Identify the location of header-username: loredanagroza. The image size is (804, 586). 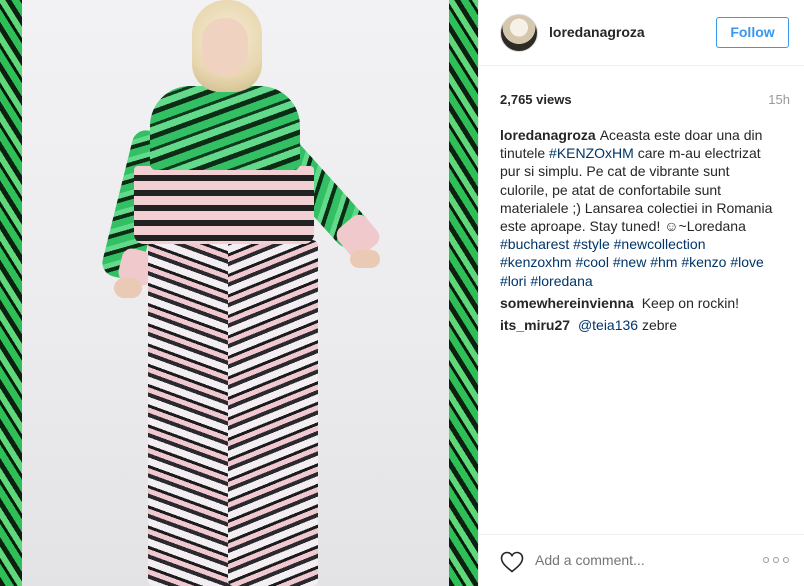
(597, 32).